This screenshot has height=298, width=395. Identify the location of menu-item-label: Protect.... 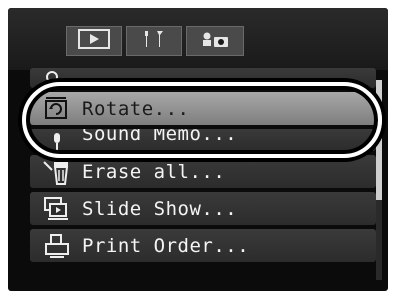
(142, 82).